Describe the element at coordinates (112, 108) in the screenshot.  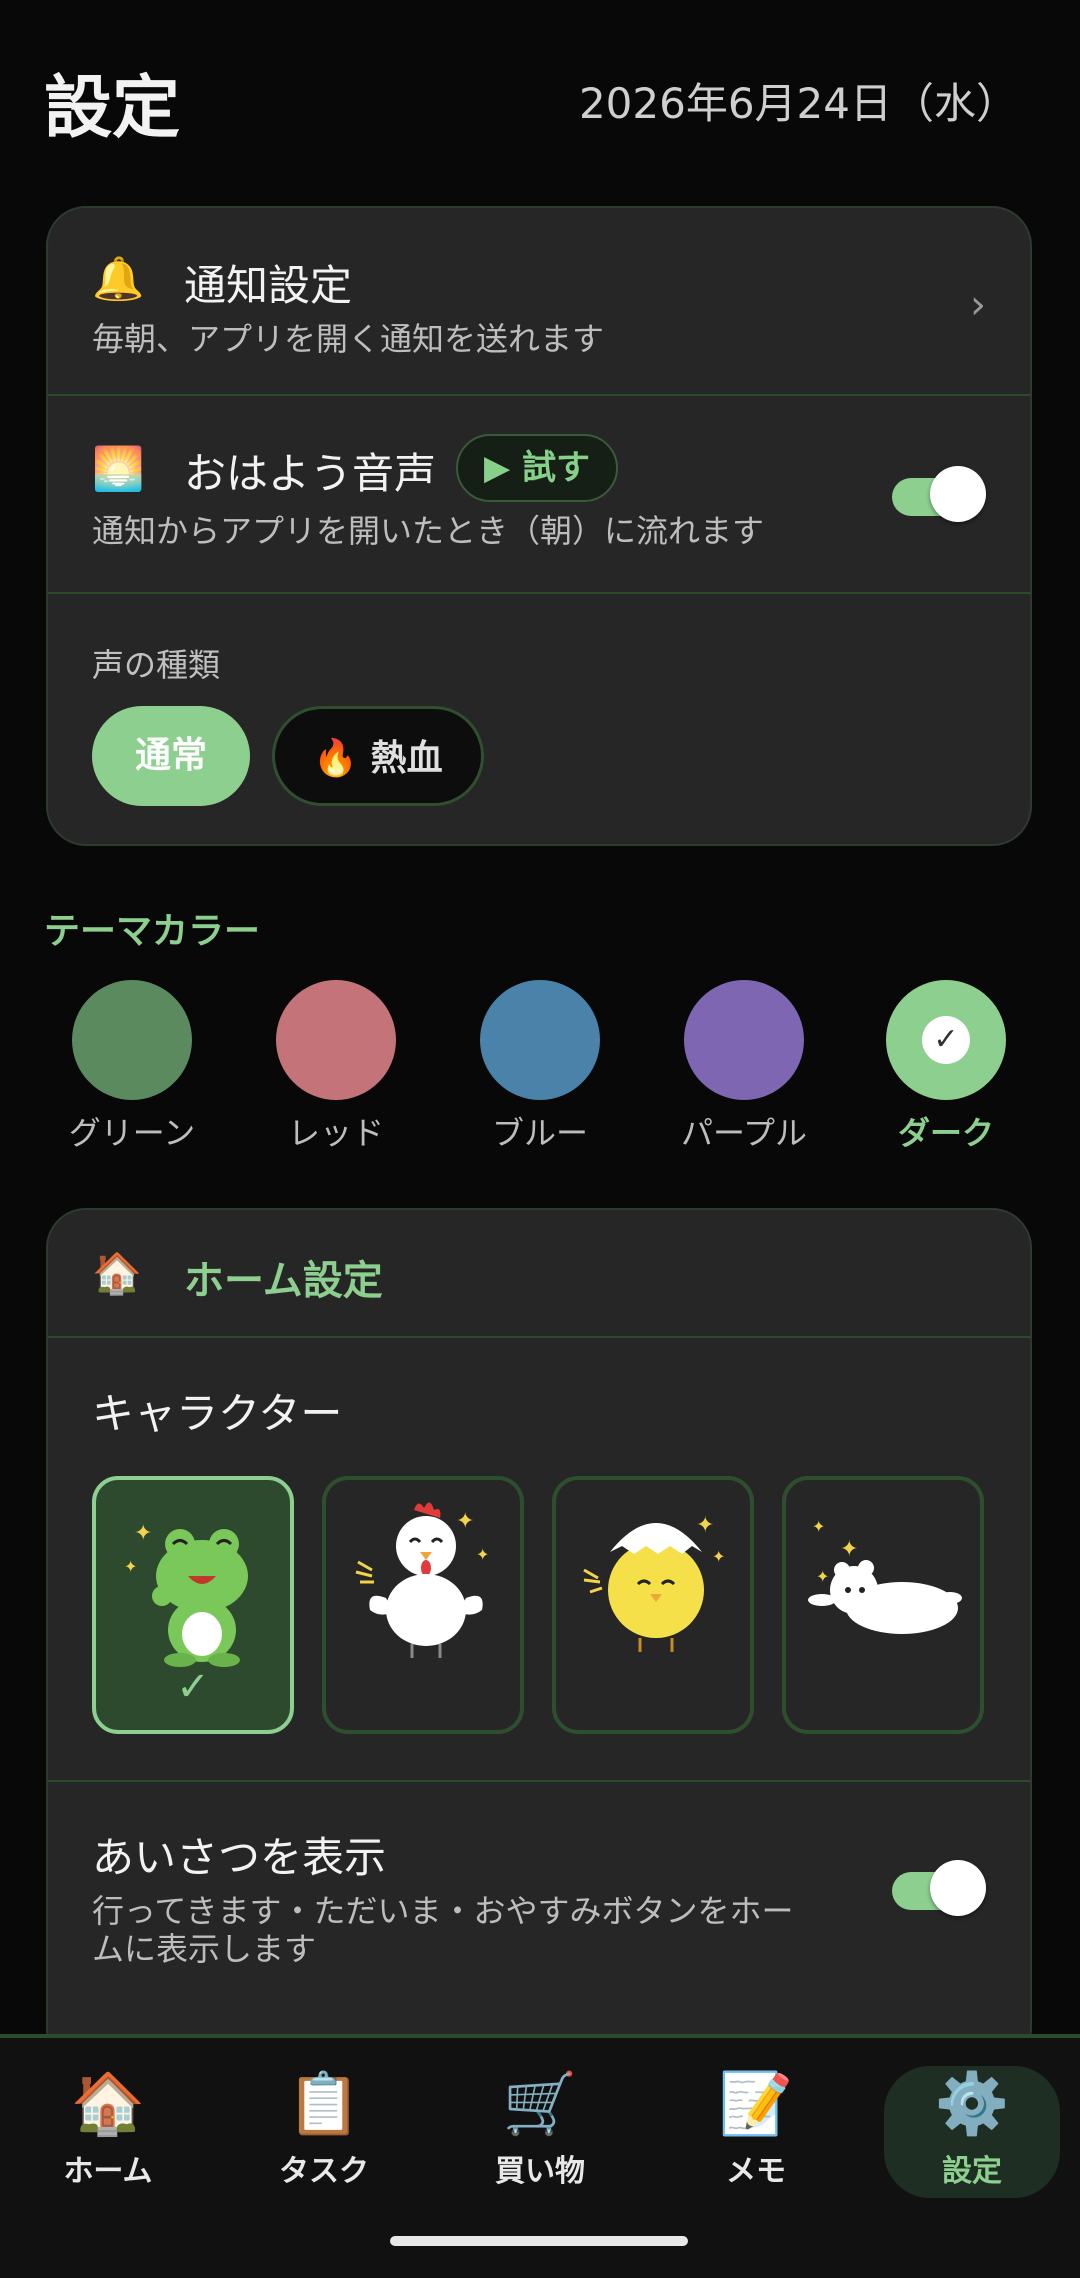
I see `page-title: 設定` at that location.